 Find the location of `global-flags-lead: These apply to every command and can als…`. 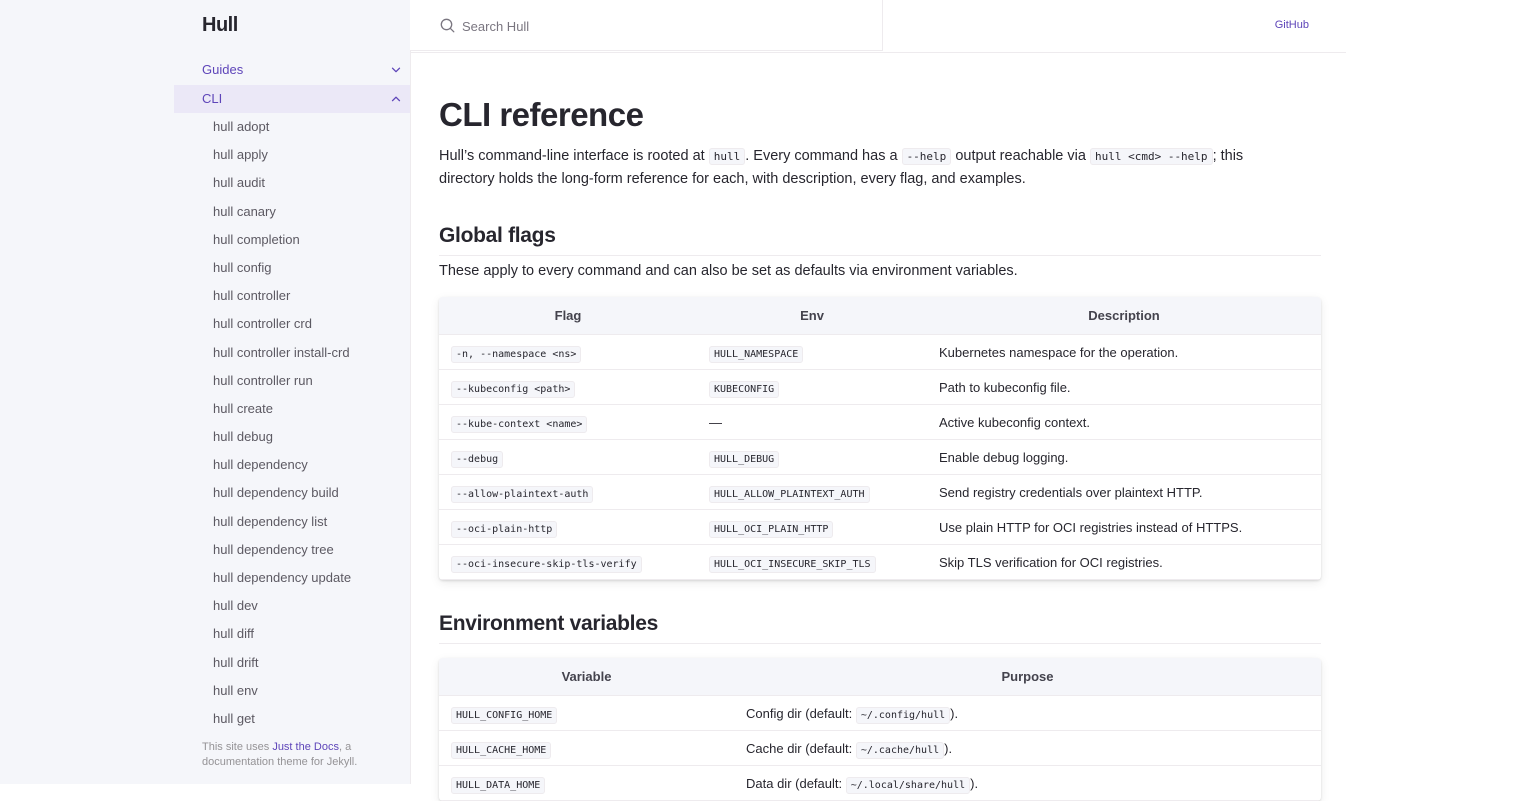

global-flags-lead: These apply to every command and can als… is located at coordinates (728, 271).